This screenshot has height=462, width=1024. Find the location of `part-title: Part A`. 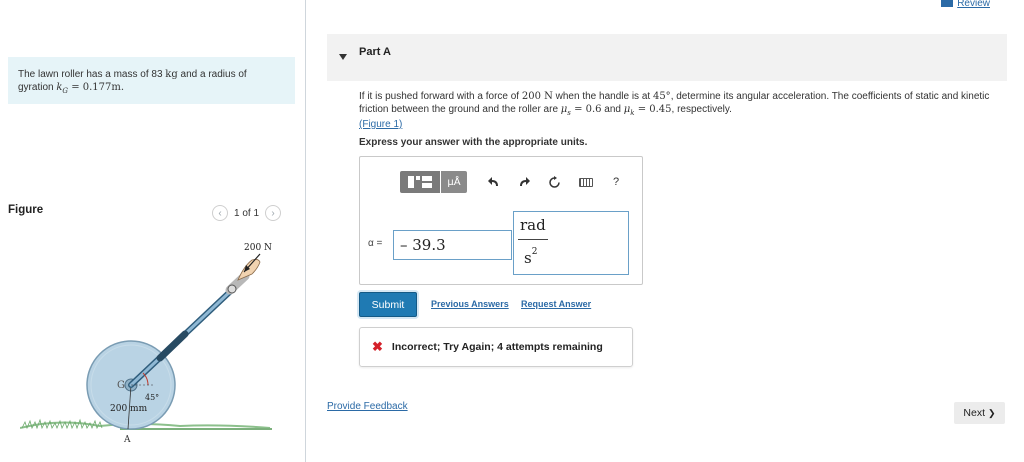

part-title: Part A is located at coordinates (375, 51).